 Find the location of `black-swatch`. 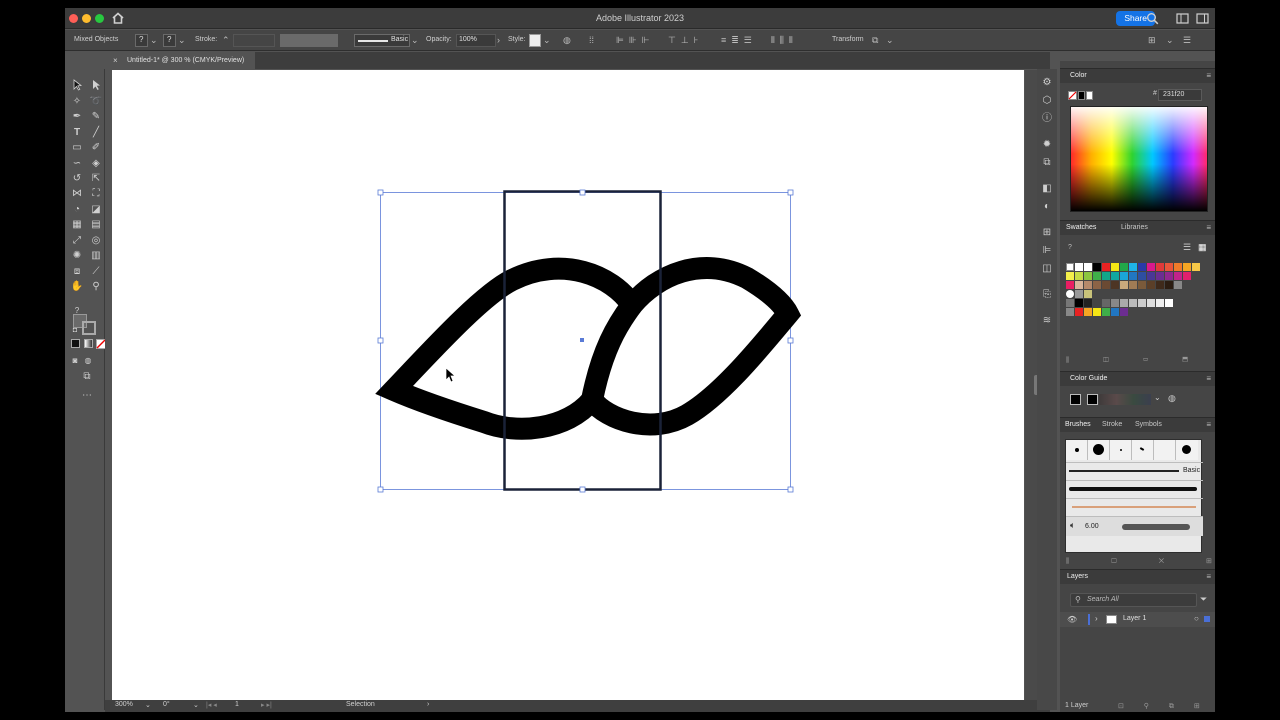

black-swatch is located at coordinates (1081, 95).